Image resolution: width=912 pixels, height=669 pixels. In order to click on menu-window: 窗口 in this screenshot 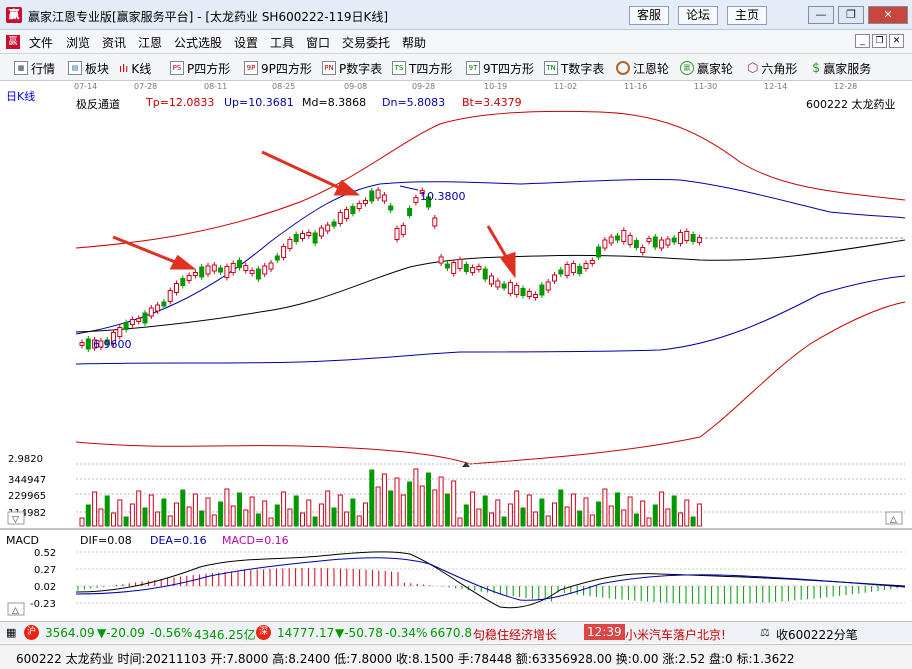, I will do `click(318, 42)`.